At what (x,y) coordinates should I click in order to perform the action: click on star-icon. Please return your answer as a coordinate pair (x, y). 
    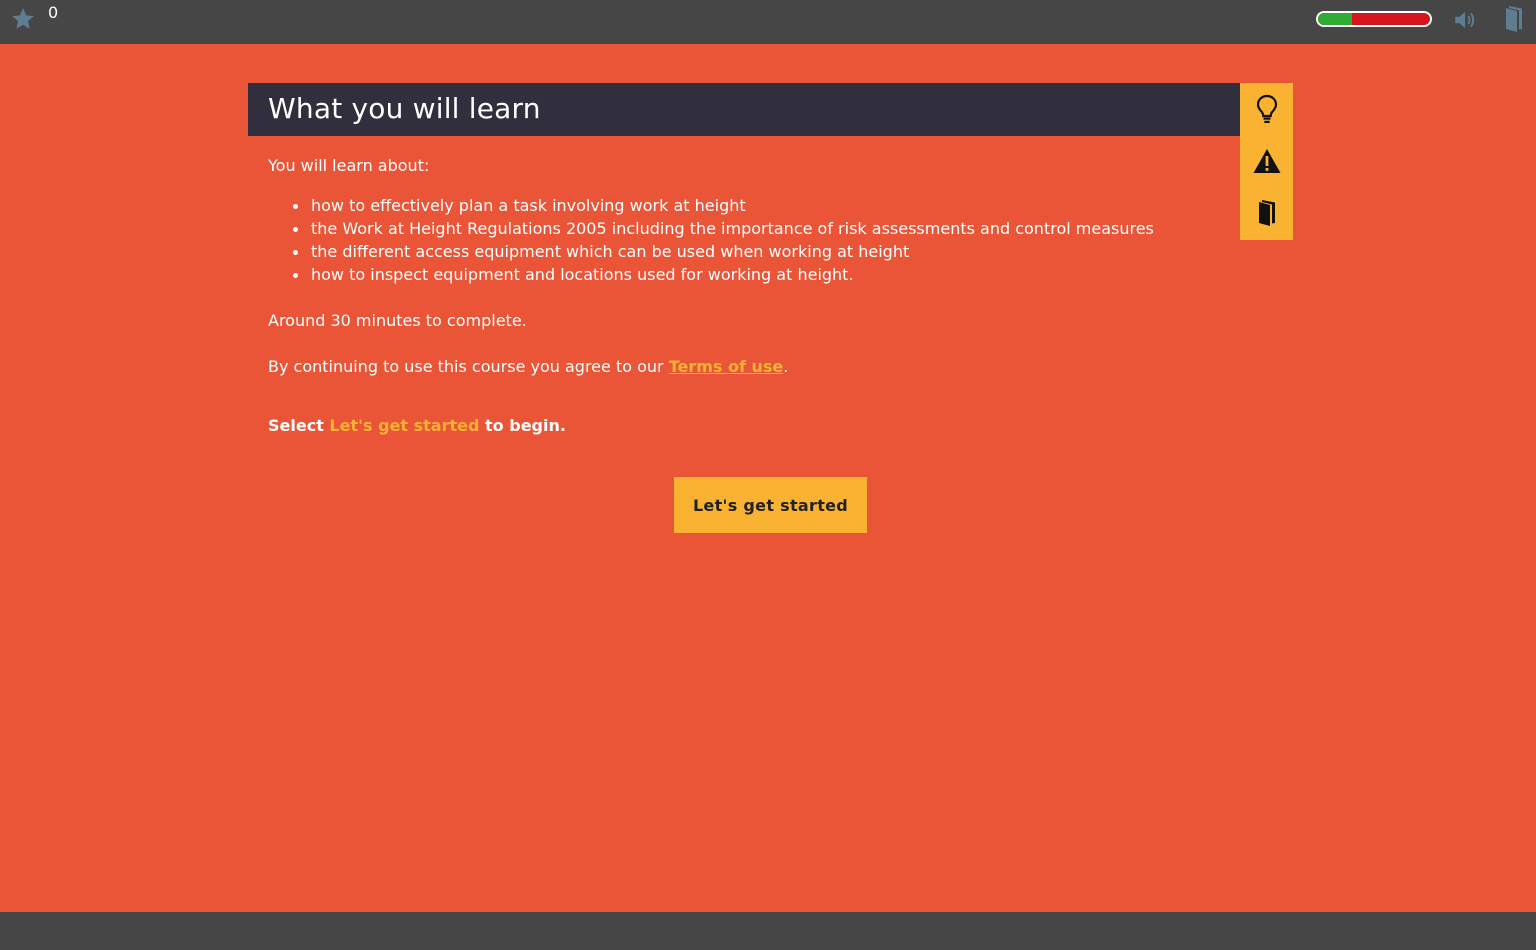
    Looking at the image, I should click on (23, 18).